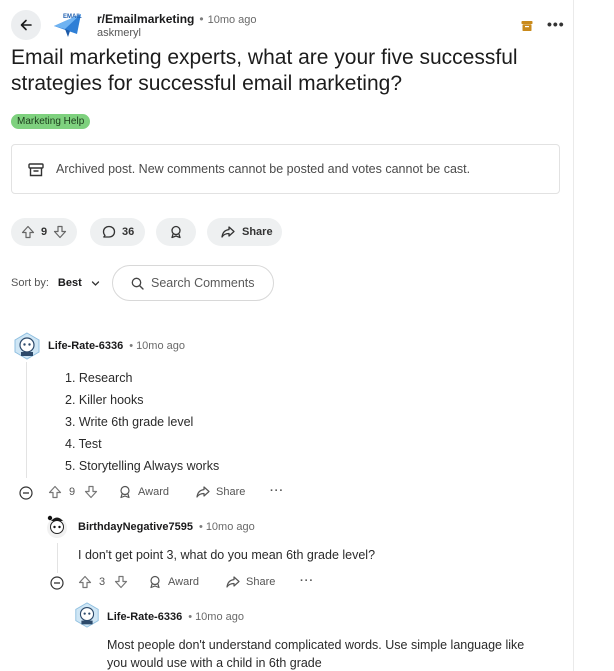 The width and height of the screenshot is (614, 671). Describe the element at coordinates (102, 582) in the screenshot. I see `comment-vote-count: 3` at that location.